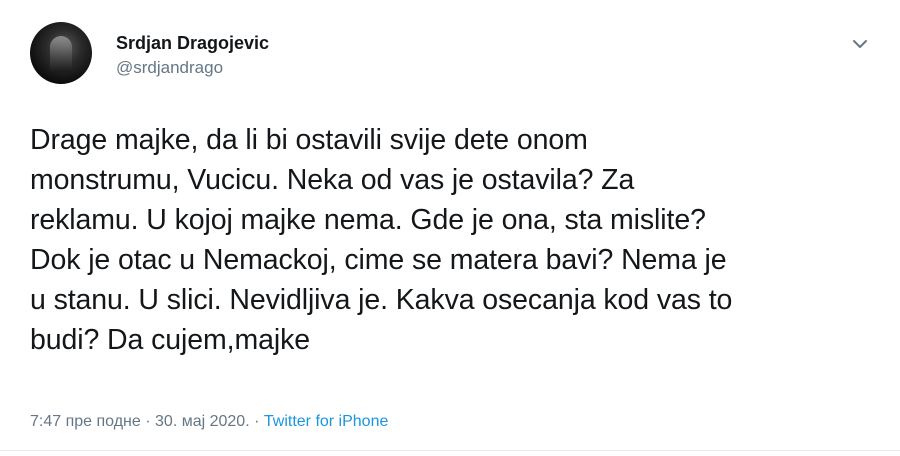 This screenshot has width=900, height=456. I want to click on author-name: Srdjan Dragojevic, so click(192, 43).